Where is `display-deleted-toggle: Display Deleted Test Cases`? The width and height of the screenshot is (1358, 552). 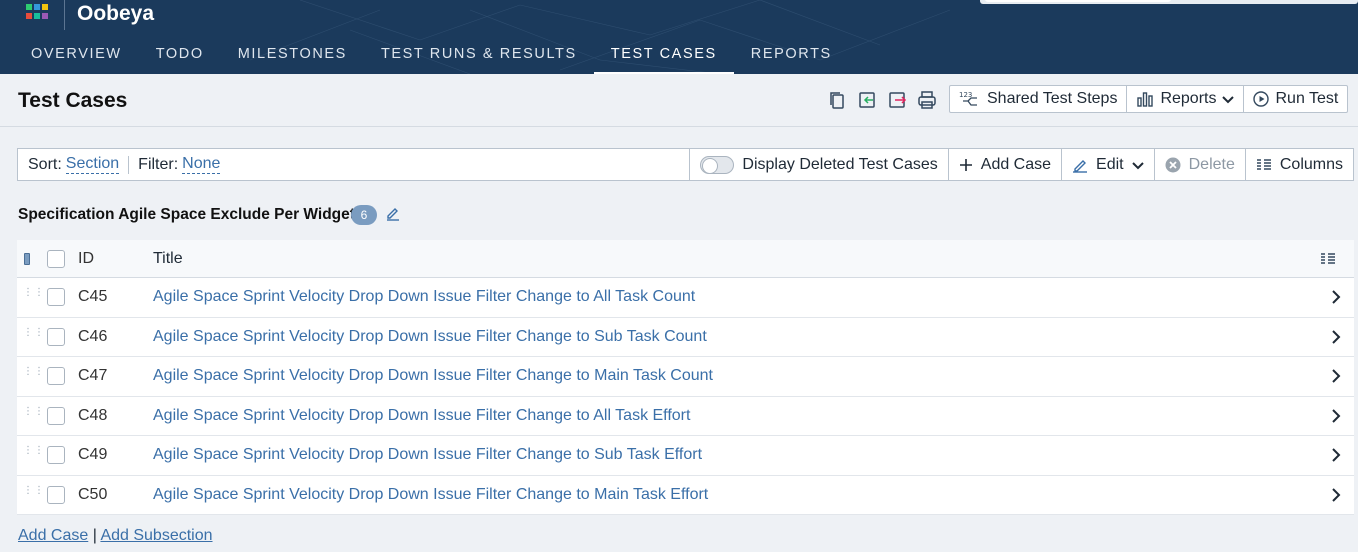
display-deleted-toggle: Display Deleted Test Cases is located at coordinates (819, 164).